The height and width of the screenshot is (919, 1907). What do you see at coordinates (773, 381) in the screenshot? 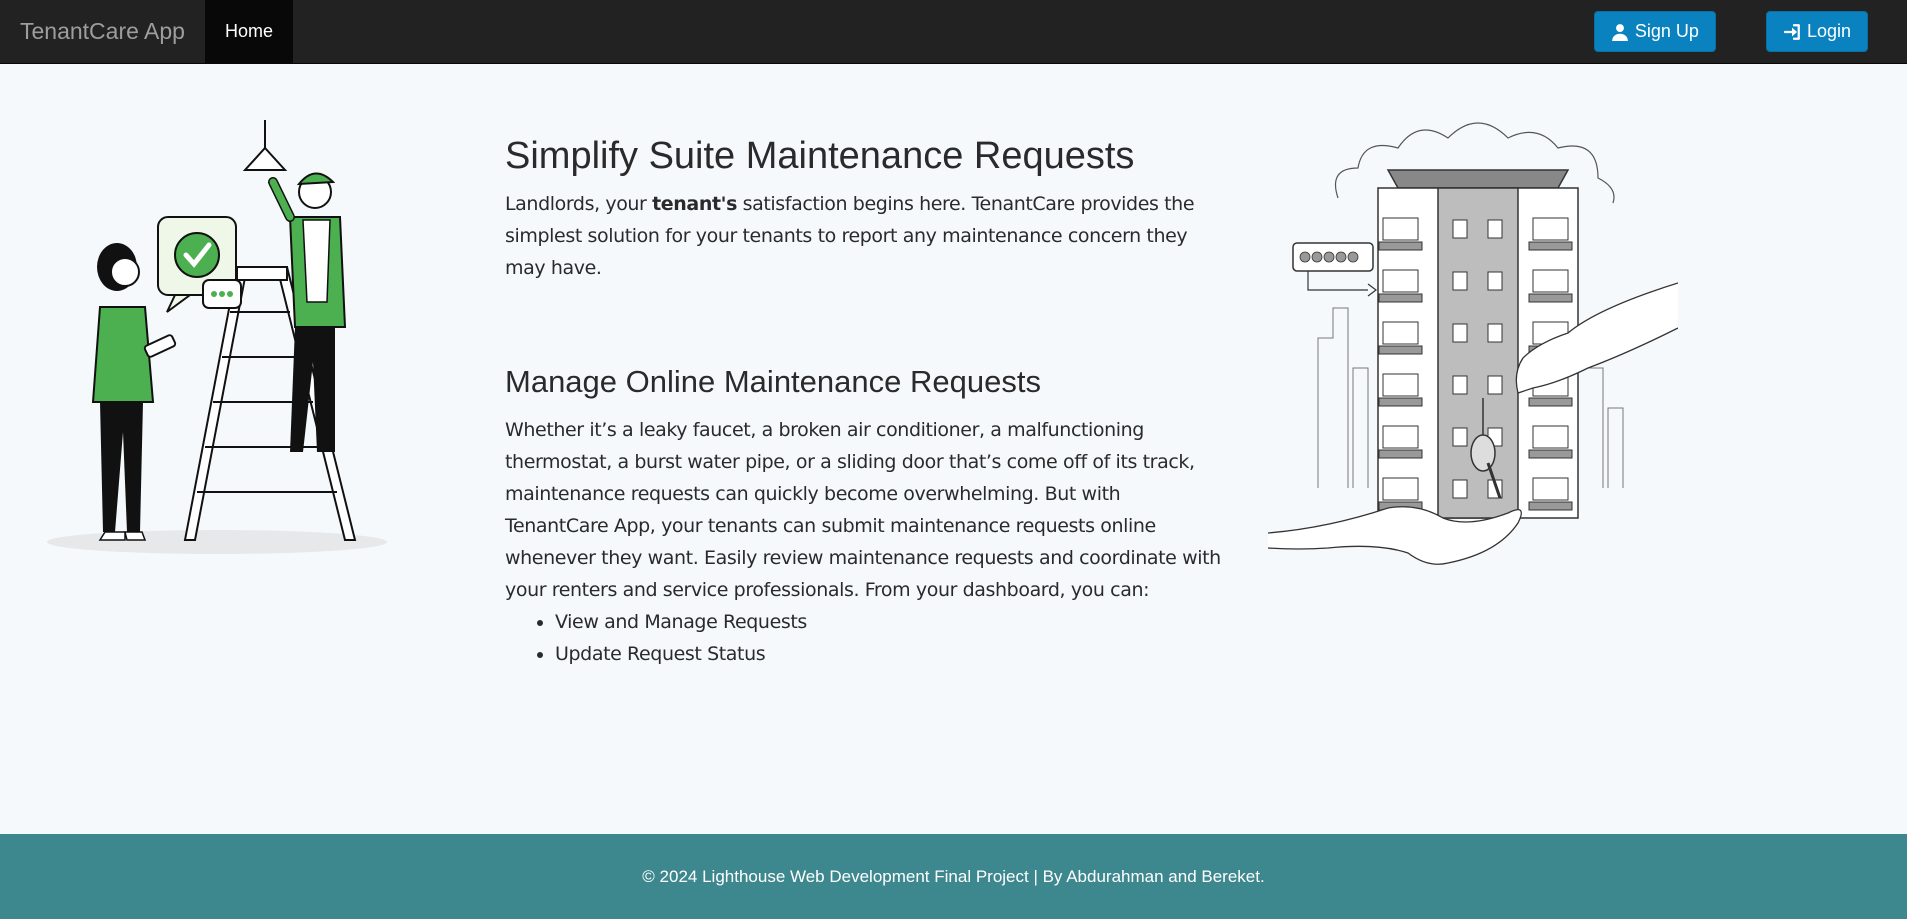
I see `section2-heading: Manage Online Maintenance Requests` at bounding box center [773, 381].